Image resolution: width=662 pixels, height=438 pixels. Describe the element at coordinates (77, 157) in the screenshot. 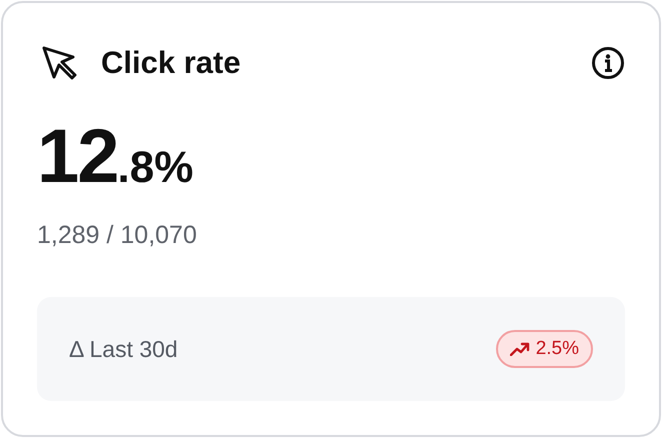

I see `metric-value: 12` at that location.